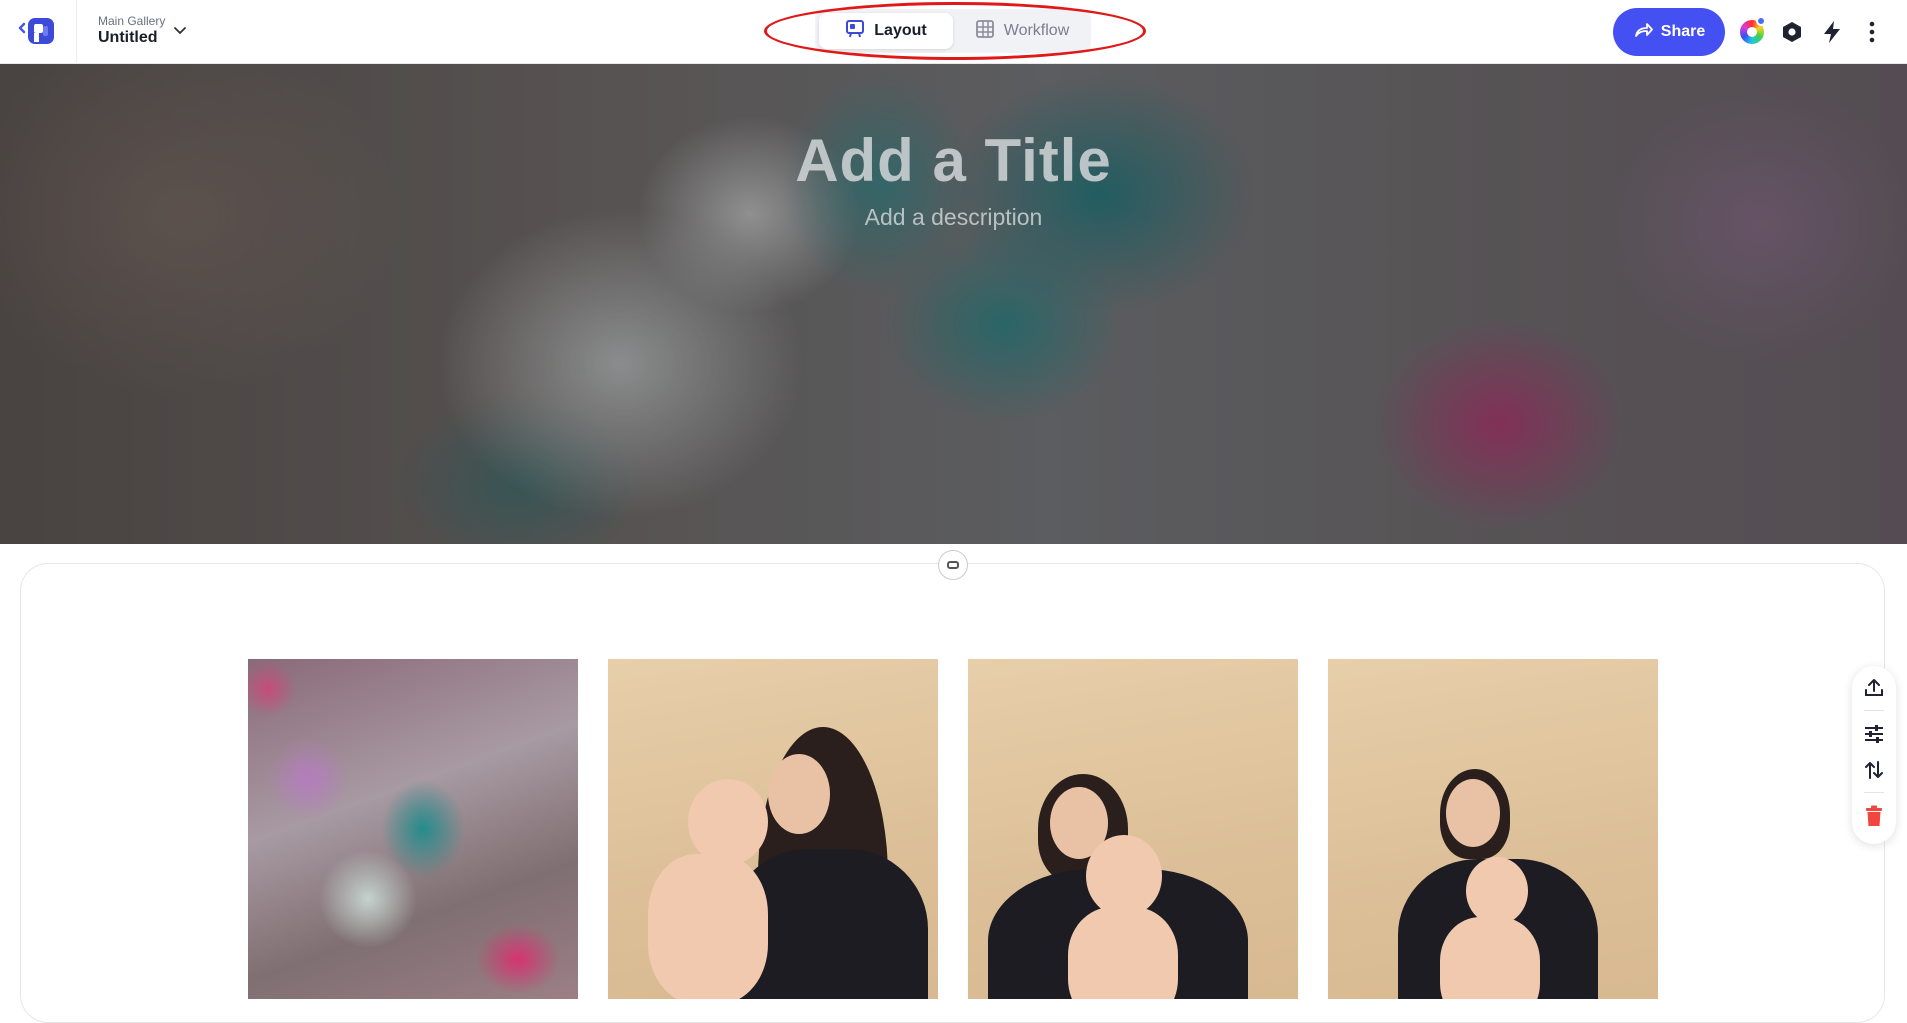 This screenshot has height=1023, width=1907. Describe the element at coordinates (1683, 31) in the screenshot. I see `share-label: Share` at that location.